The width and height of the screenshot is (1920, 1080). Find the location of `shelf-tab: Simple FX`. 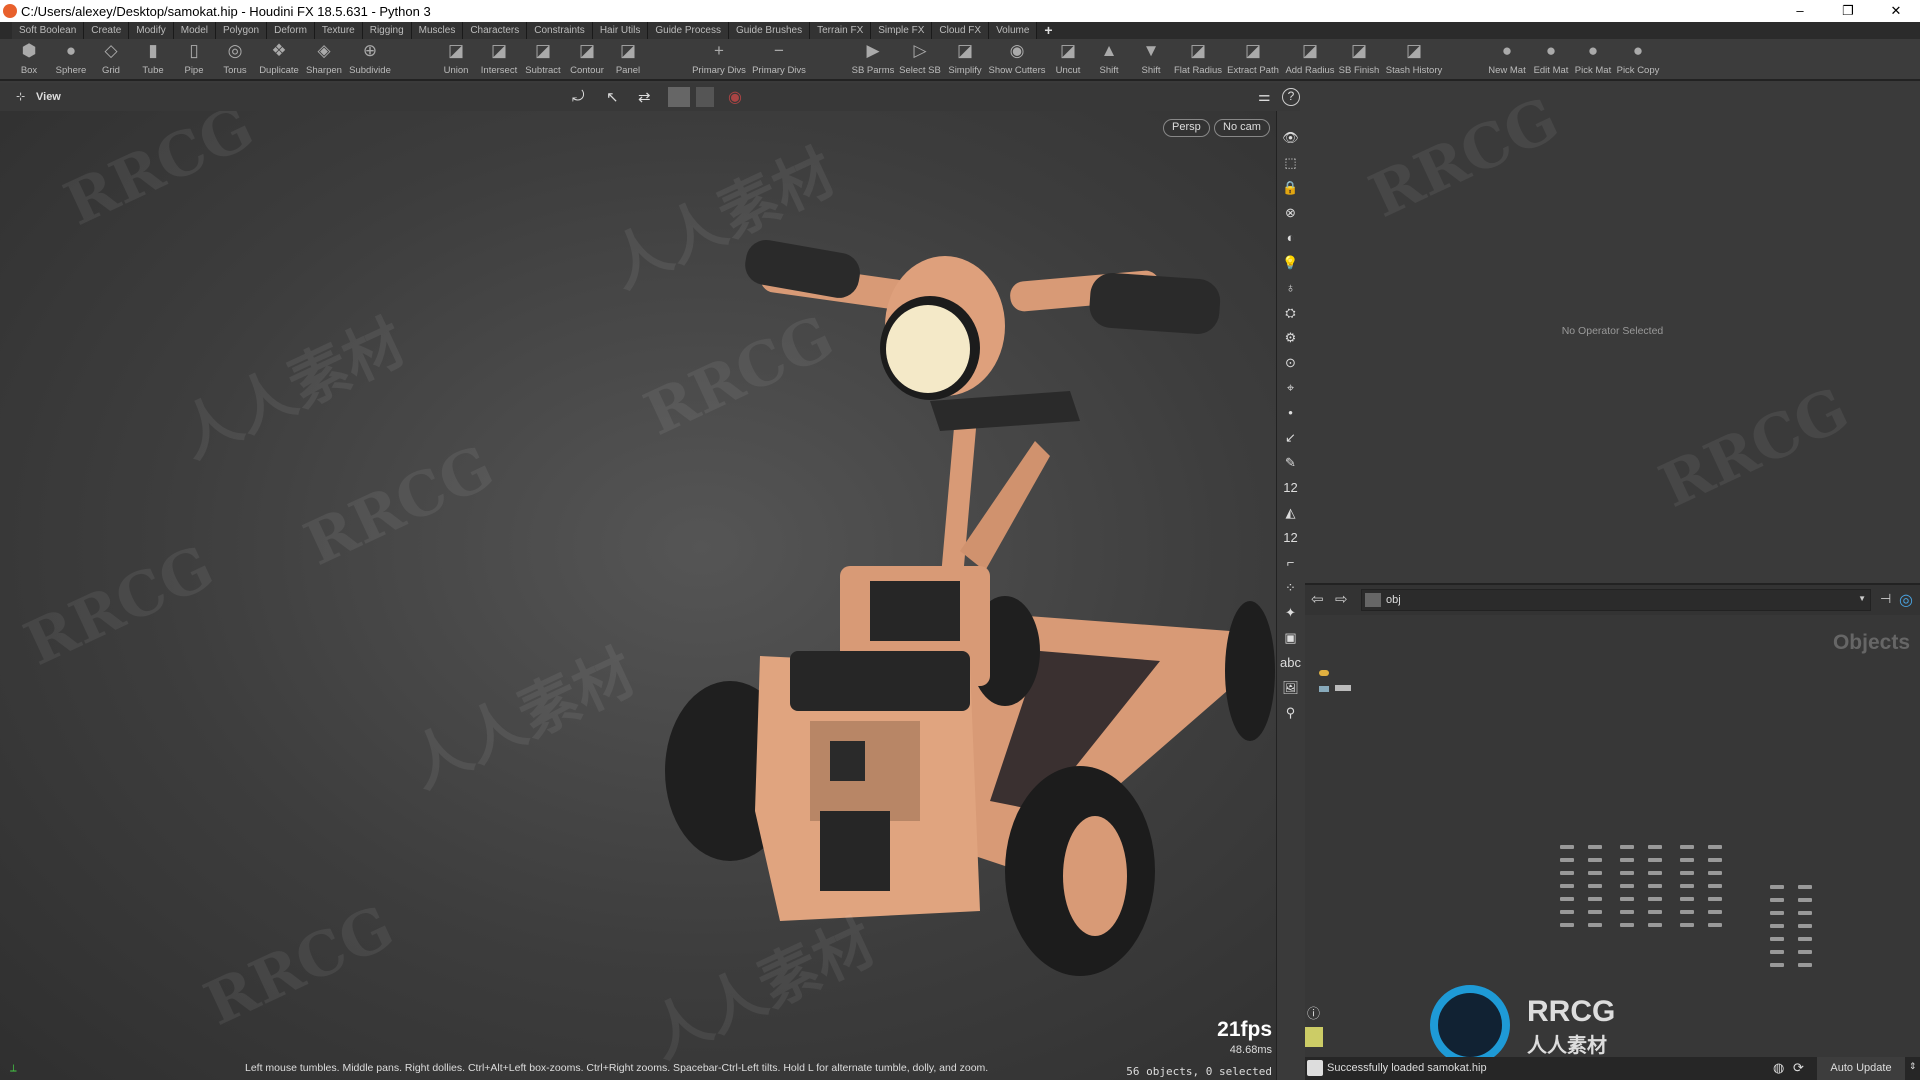

shelf-tab: Simple FX is located at coordinates (902, 30).